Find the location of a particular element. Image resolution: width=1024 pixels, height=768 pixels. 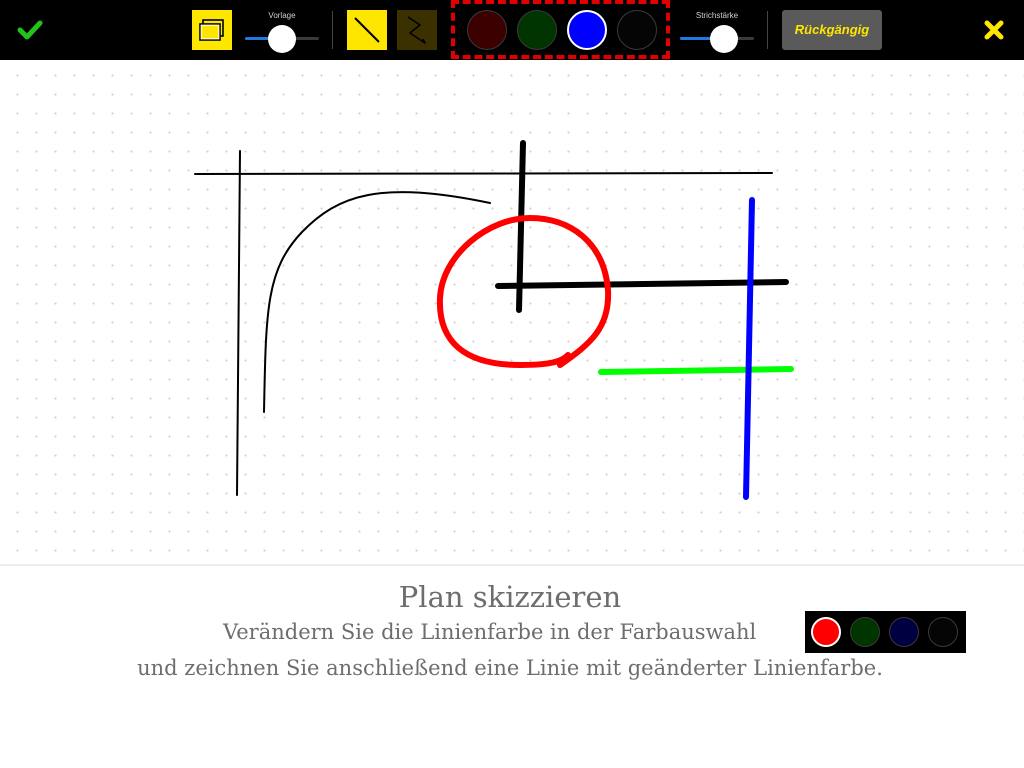

straight-line-icon is located at coordinates (367, 30).